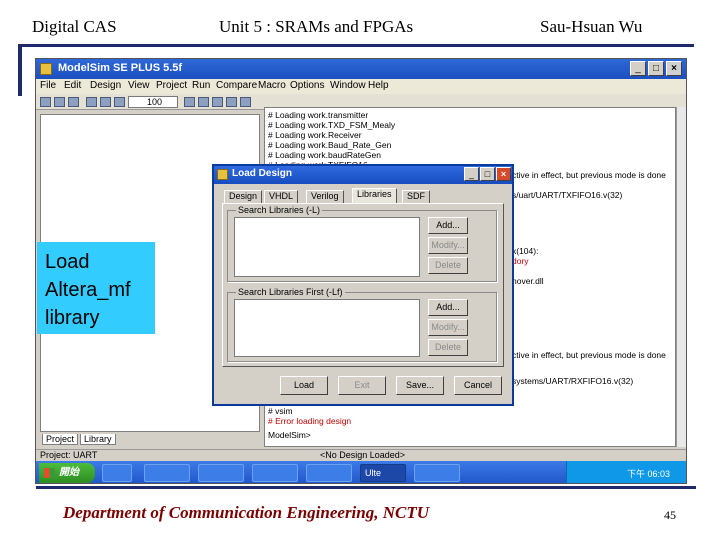 This screenshot has height=540, width=720. I want to click on status-bar: Project: UART <No Design Loaded>, so click(361, 455).